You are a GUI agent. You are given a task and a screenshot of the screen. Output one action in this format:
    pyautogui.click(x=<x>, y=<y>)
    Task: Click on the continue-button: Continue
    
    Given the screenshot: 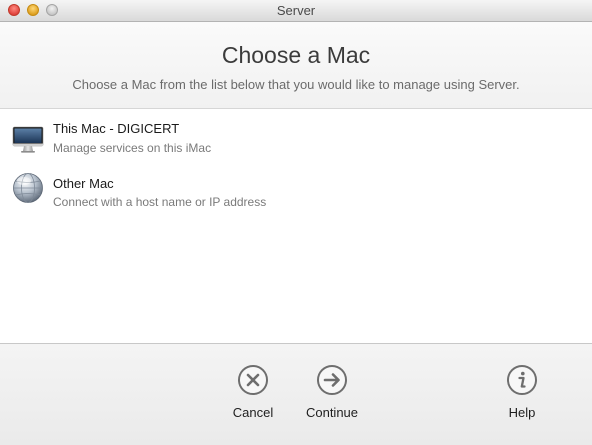 What is the action you would take?
    pyautogui.click(x=332, y=392)
    